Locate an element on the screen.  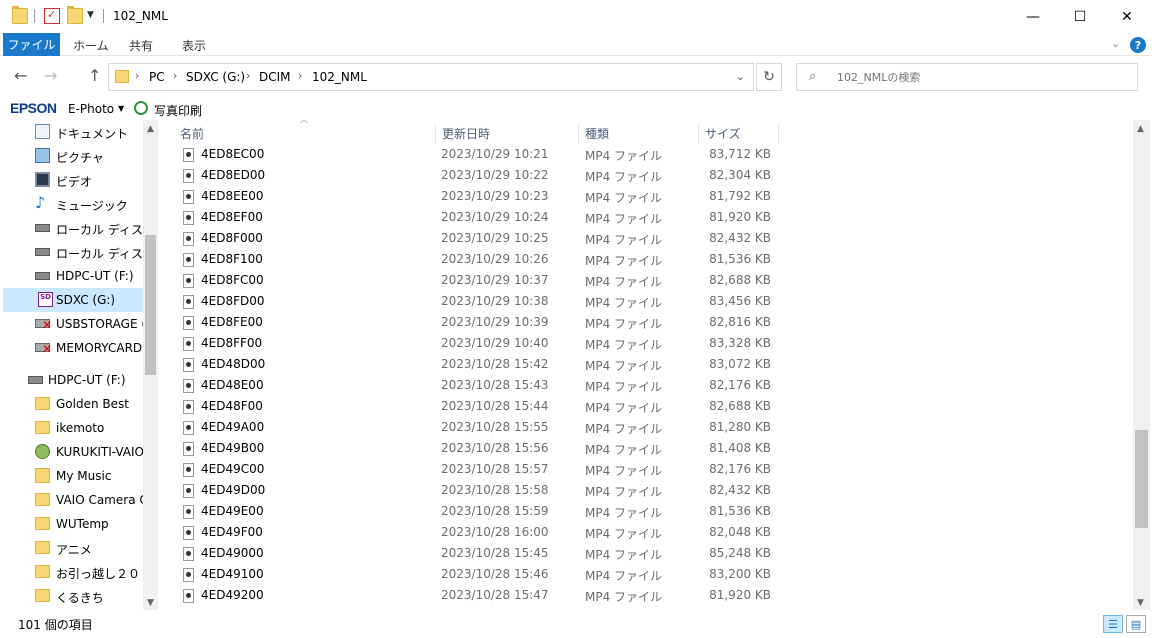
search-box: ⌕ is located at coordinates (967, 77).